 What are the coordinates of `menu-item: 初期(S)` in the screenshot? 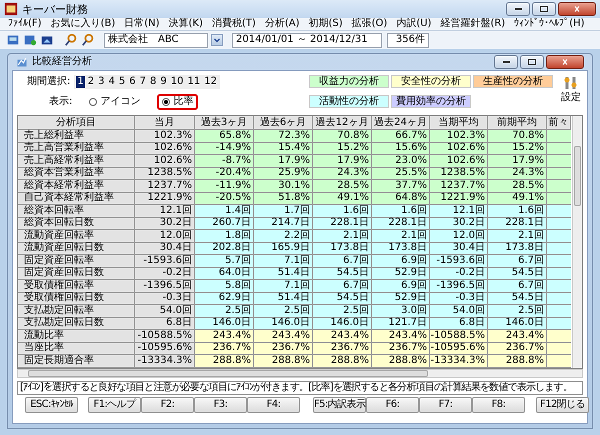 It's located at (325, 24).